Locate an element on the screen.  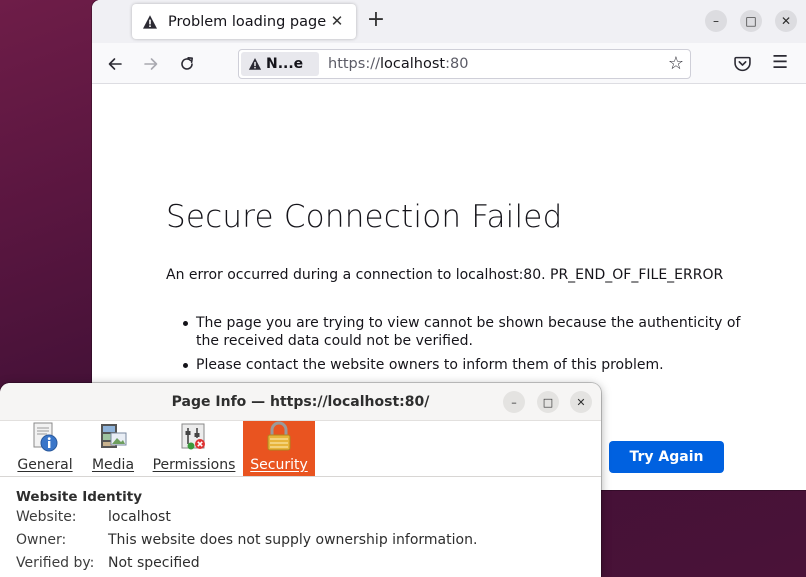
tab-bar: Problem loading page ✕ + – □ ✕ is located at coordinates (449, 21).